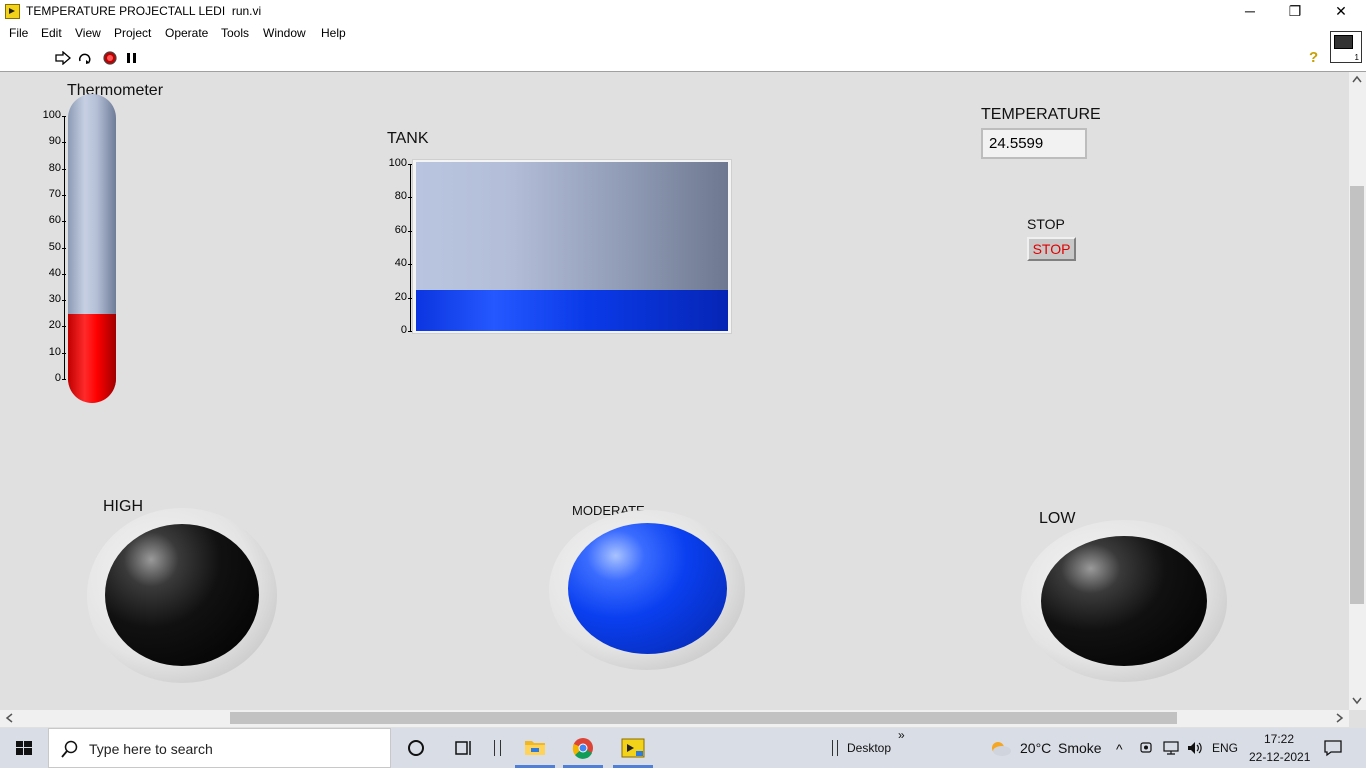 Image resolution: width=1366 pixels, height=768 pixels. Describe the element at coordinates (1080, 748) in the screenshot. I see `weather-description: Smoke` at that location.